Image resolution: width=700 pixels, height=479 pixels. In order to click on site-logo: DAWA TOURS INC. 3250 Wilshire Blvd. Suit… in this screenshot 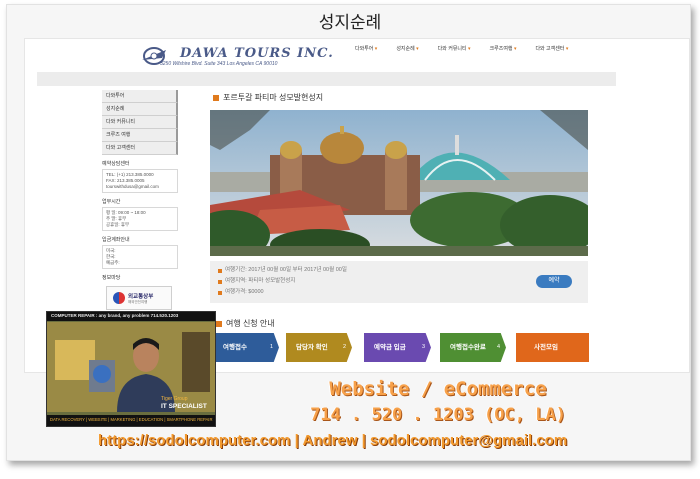, I will do `click(236, 57)`.